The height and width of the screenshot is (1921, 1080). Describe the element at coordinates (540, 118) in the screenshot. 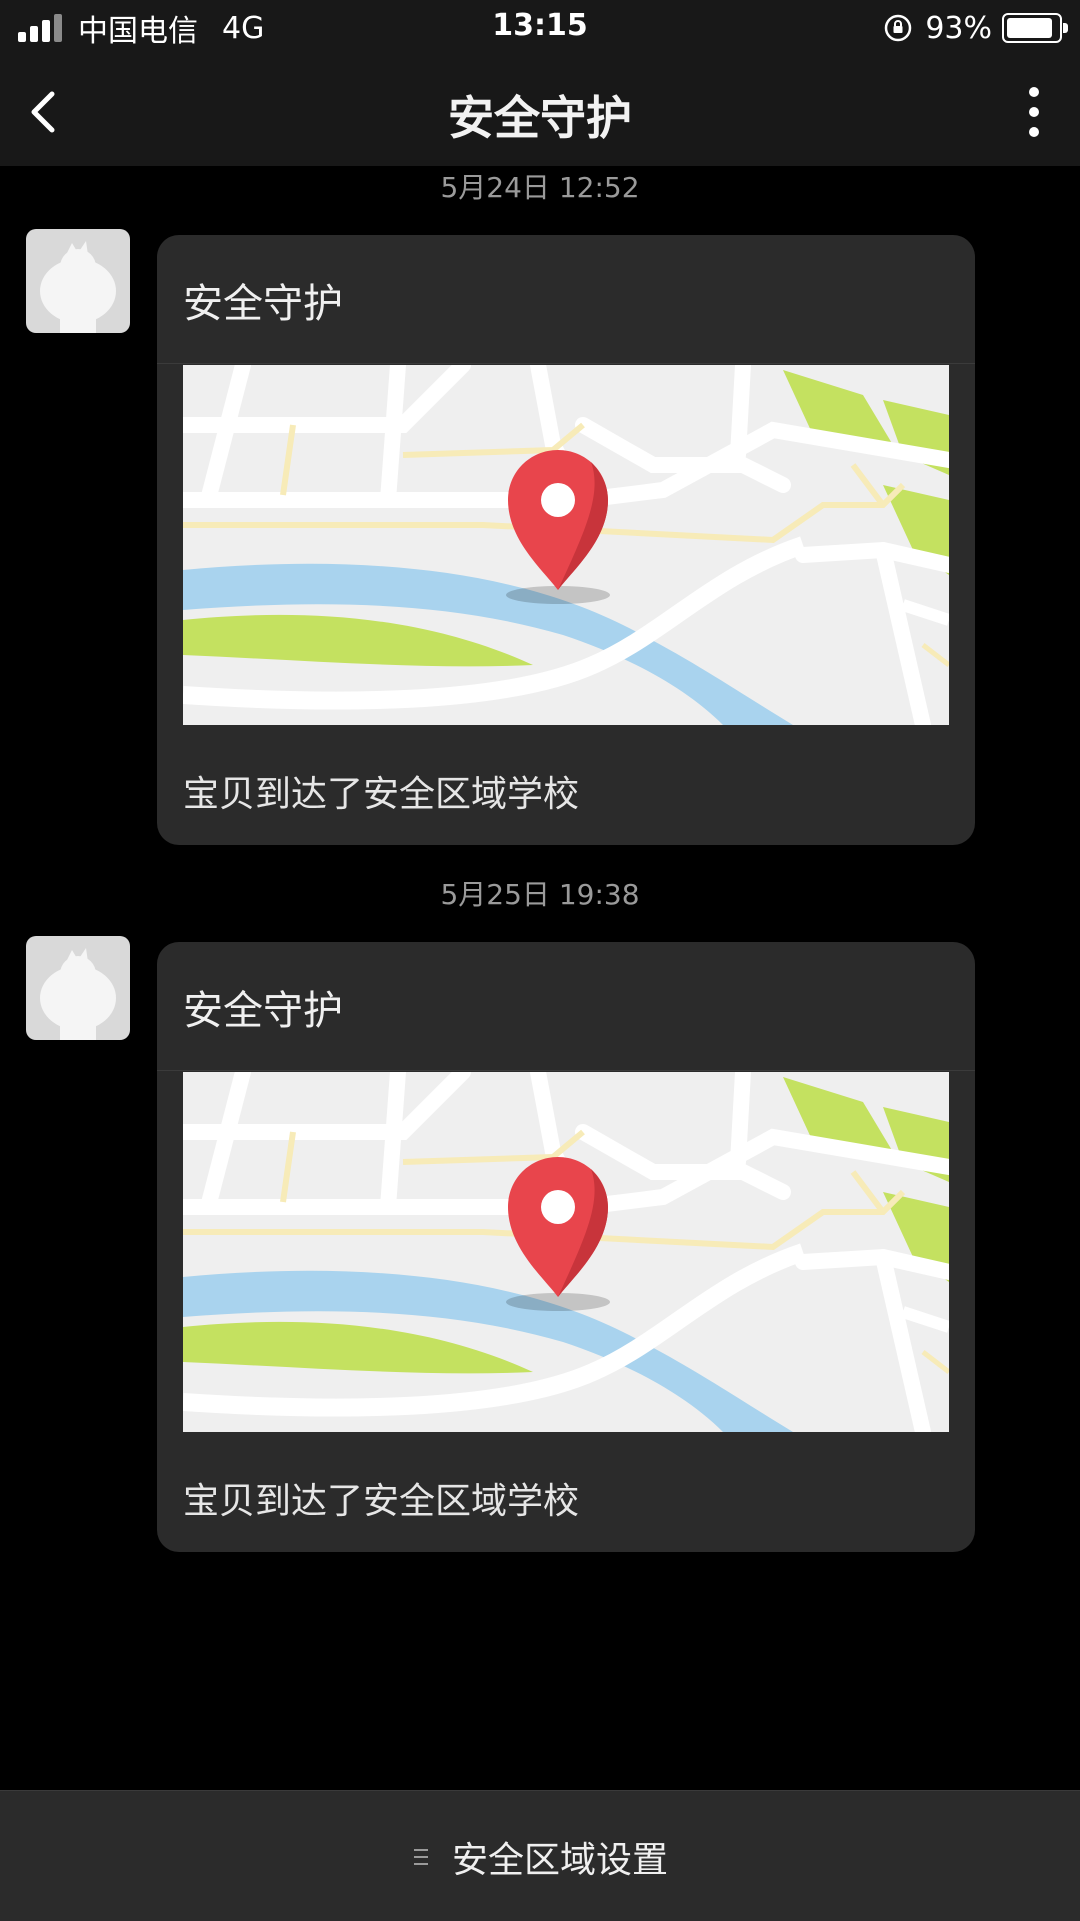

I see `page-title: 安全守护` at that location.